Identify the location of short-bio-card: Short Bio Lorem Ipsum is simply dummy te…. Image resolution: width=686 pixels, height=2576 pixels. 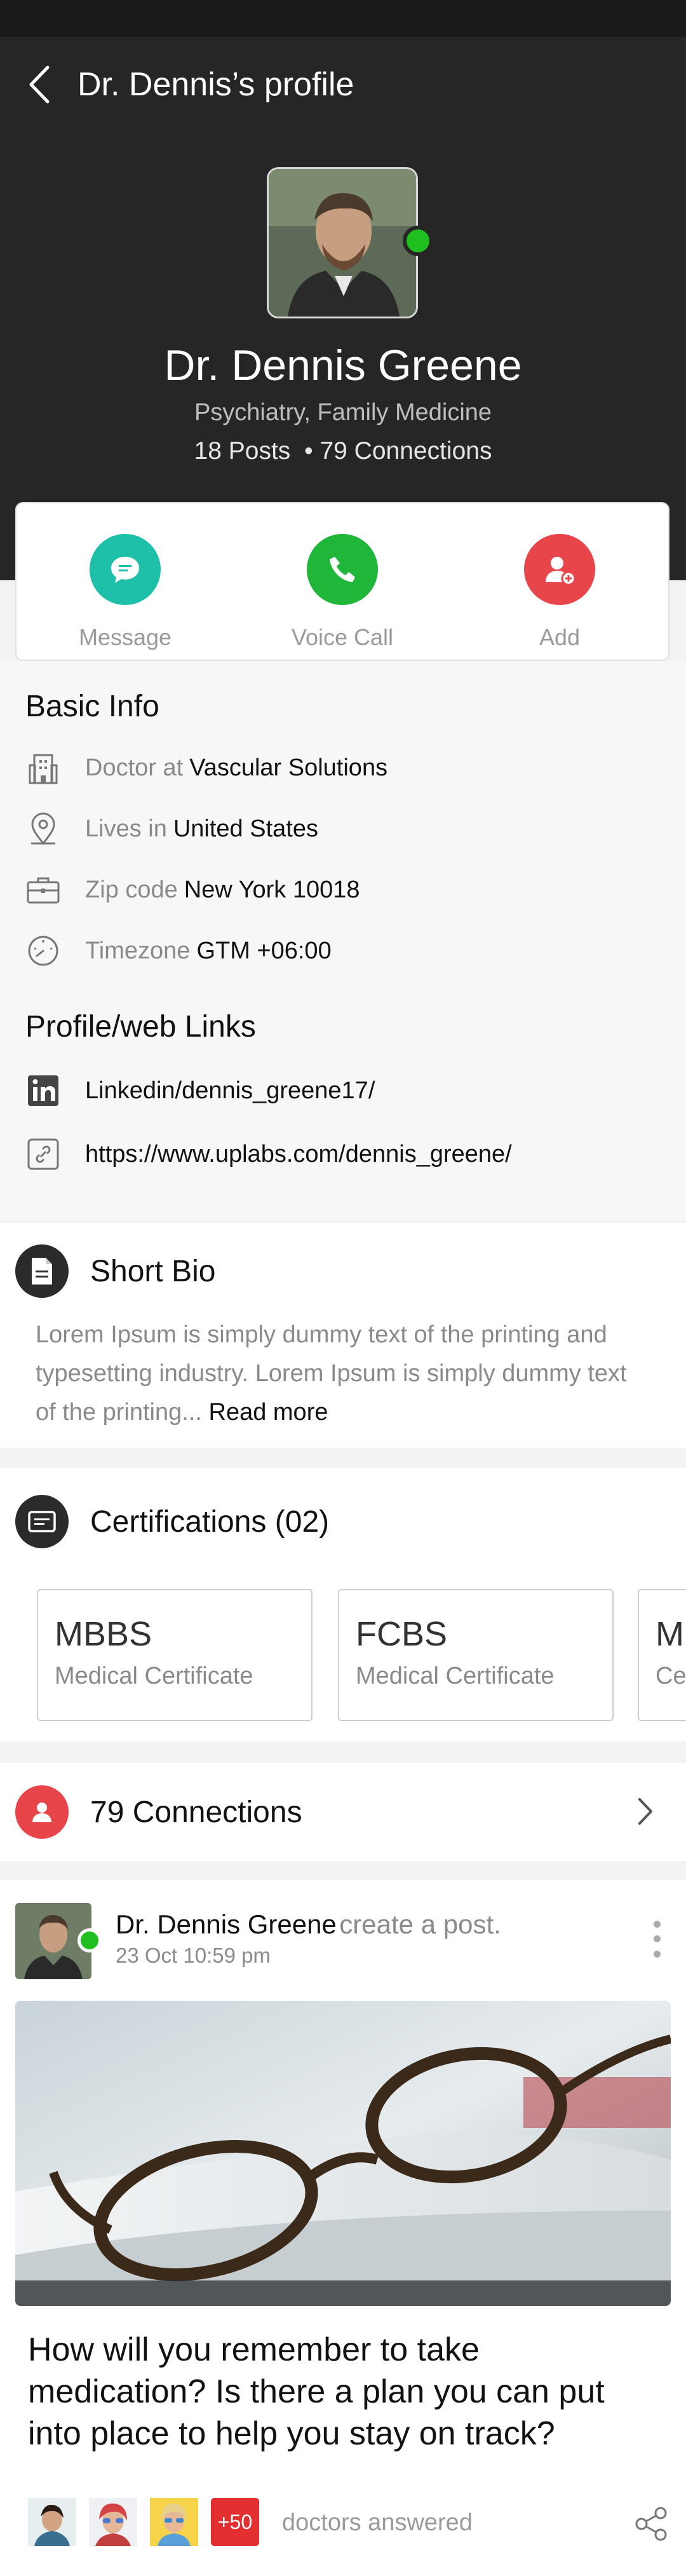
(343, 1335).